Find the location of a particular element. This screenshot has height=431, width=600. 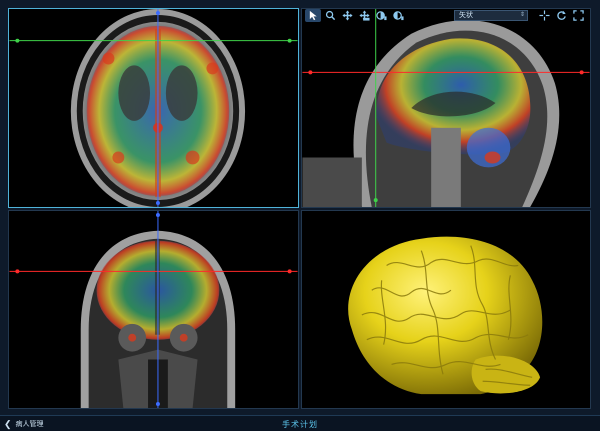

zoom-icon is located at coordinates (330, 15).